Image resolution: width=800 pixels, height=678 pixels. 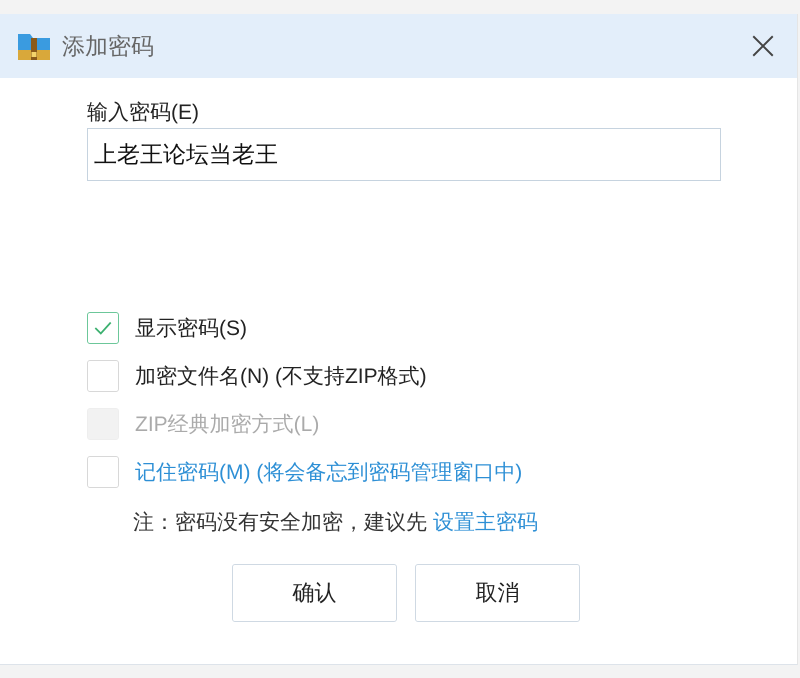 What do you see at coordinates (328, 473) in the screenshot?
I see `checkbox-label: 记住密码(M) (将会备忘到密码管理窗口中)` at bounding box center [328, 473].